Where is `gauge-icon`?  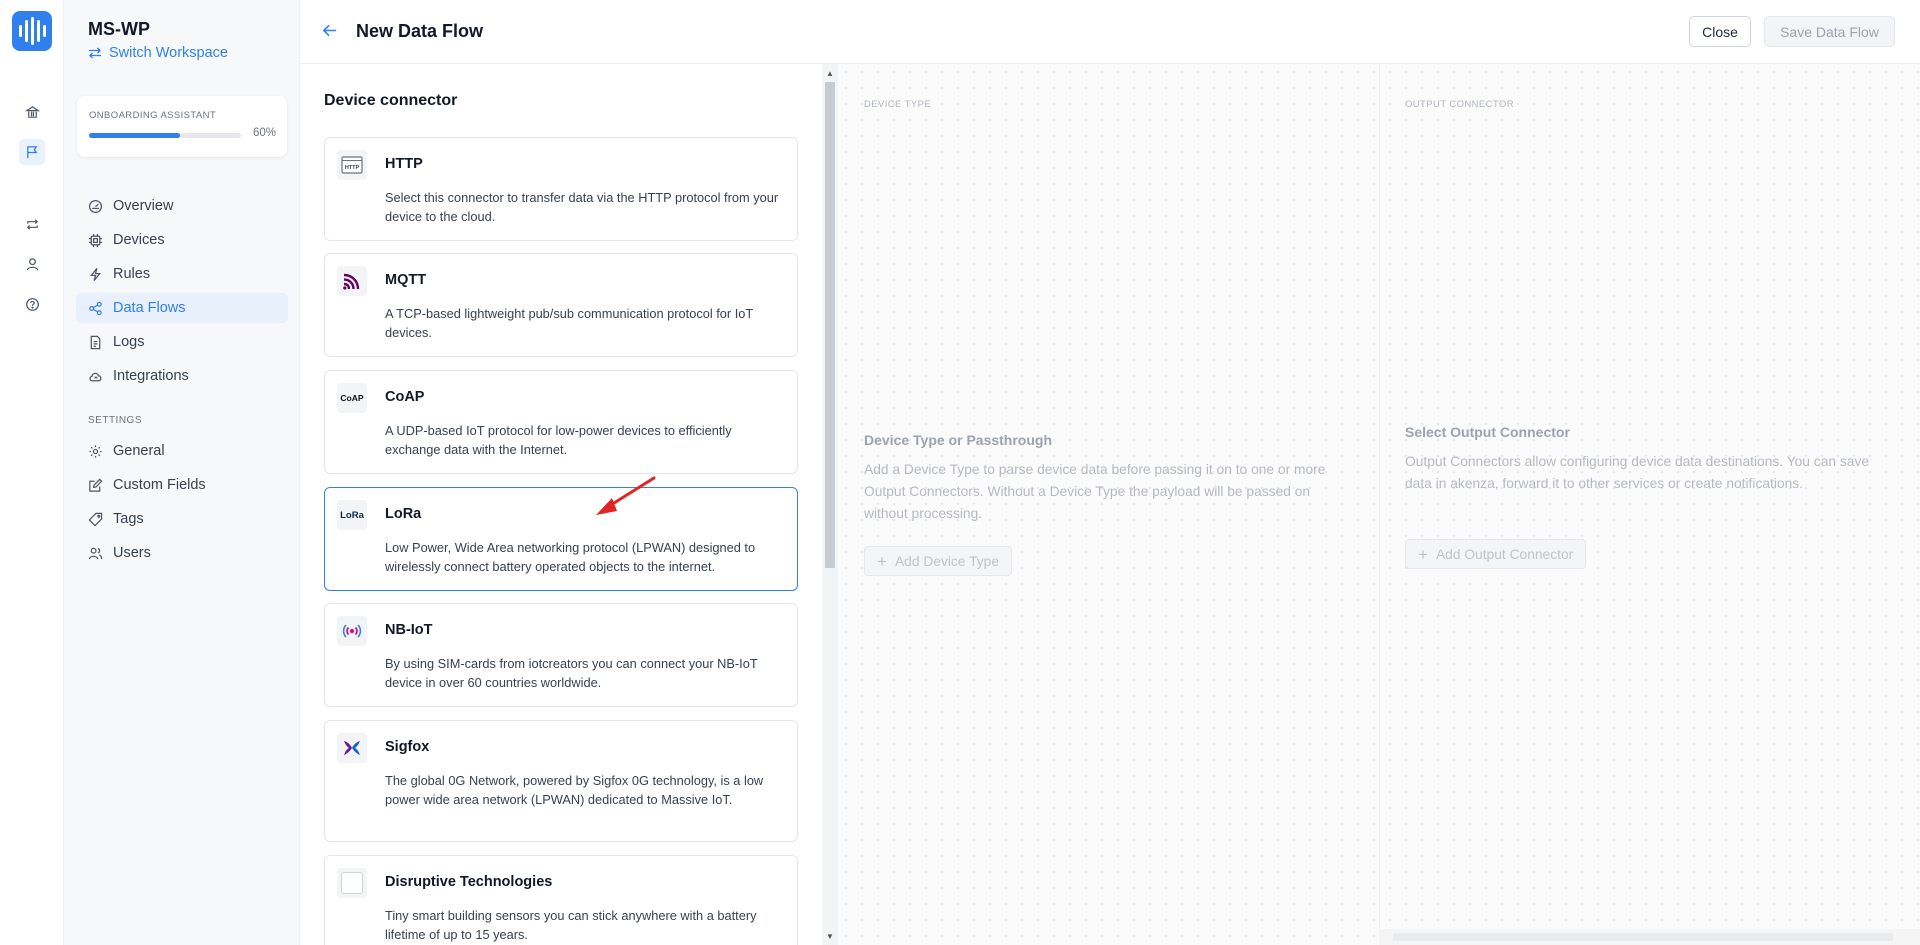 gauge-icon is located at coordinates (95, 206).